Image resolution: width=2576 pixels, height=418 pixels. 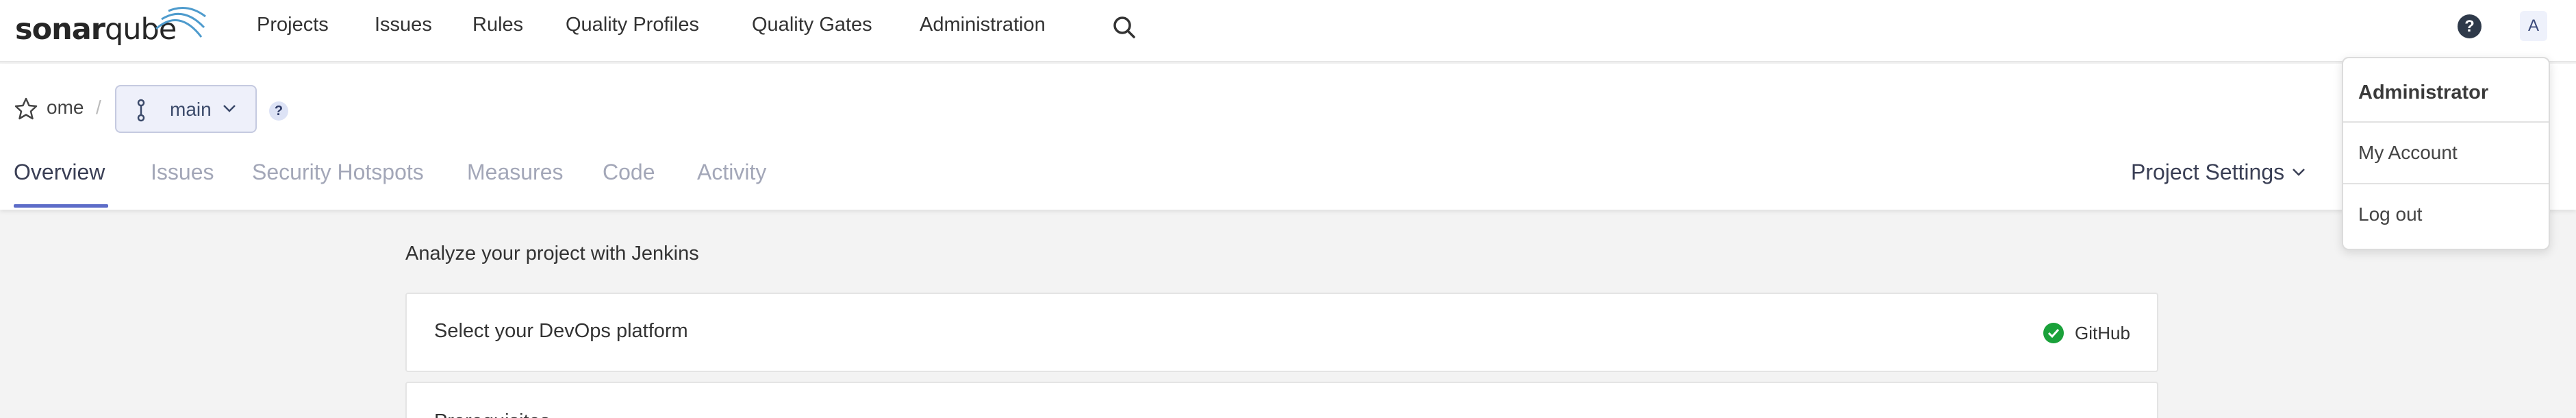 I want to click on nav-issues: Issues, so click(x=403, y=25).